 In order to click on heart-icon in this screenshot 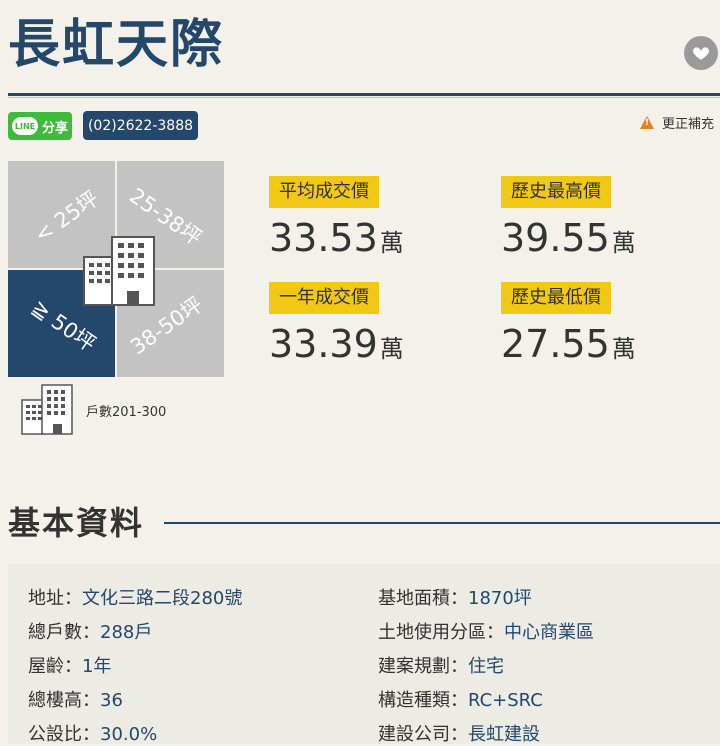, I will do `click(701, 53)`.